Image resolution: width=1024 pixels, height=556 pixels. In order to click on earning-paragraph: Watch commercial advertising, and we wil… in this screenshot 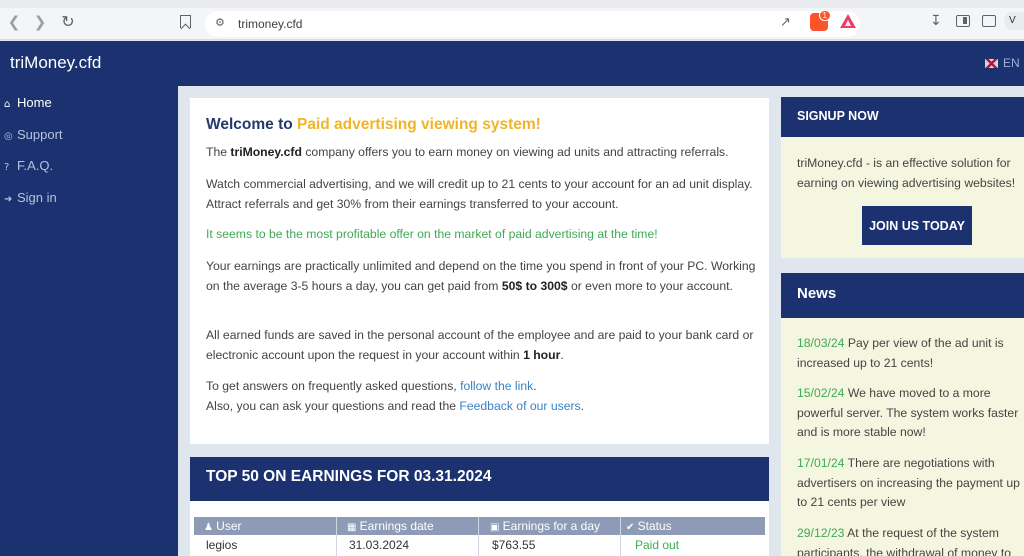, I will do `click(479, 194)`.